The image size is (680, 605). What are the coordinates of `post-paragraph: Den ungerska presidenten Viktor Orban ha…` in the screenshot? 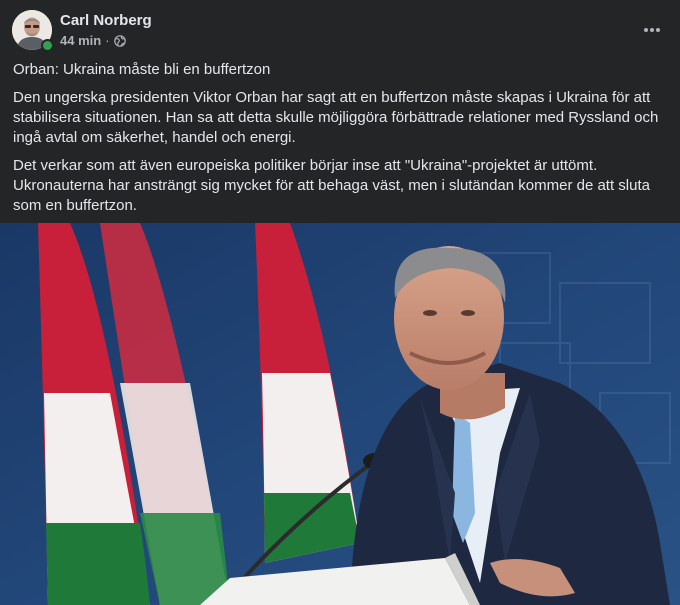 It's located at (336, 117).